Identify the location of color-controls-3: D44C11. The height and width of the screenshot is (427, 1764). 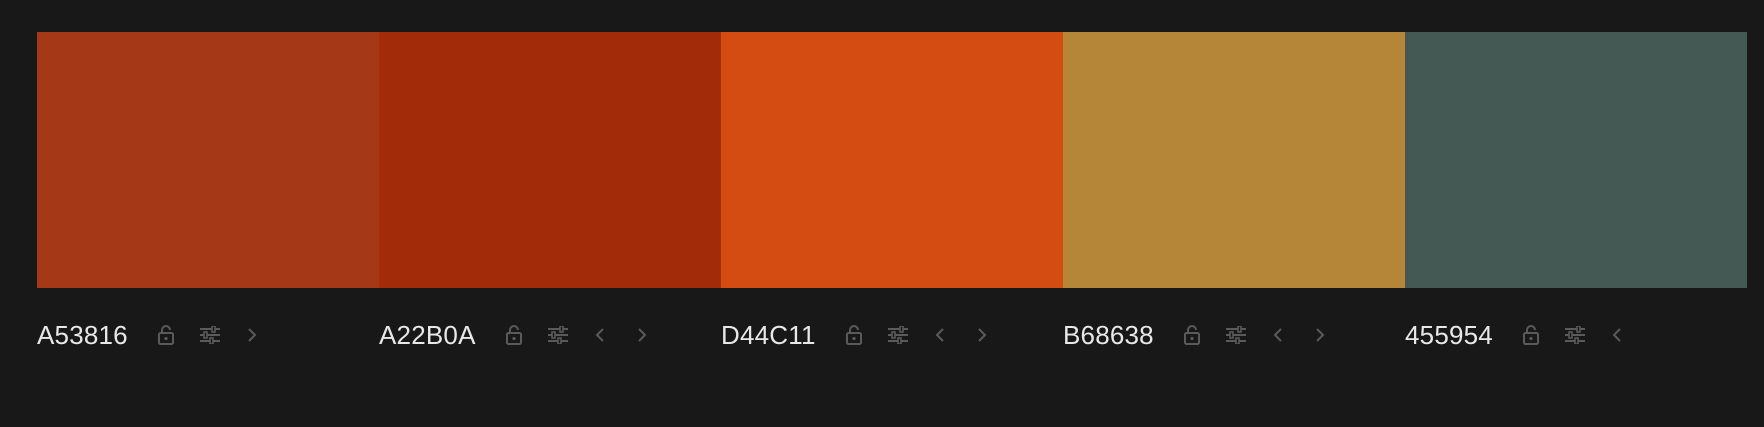
(892, 335).